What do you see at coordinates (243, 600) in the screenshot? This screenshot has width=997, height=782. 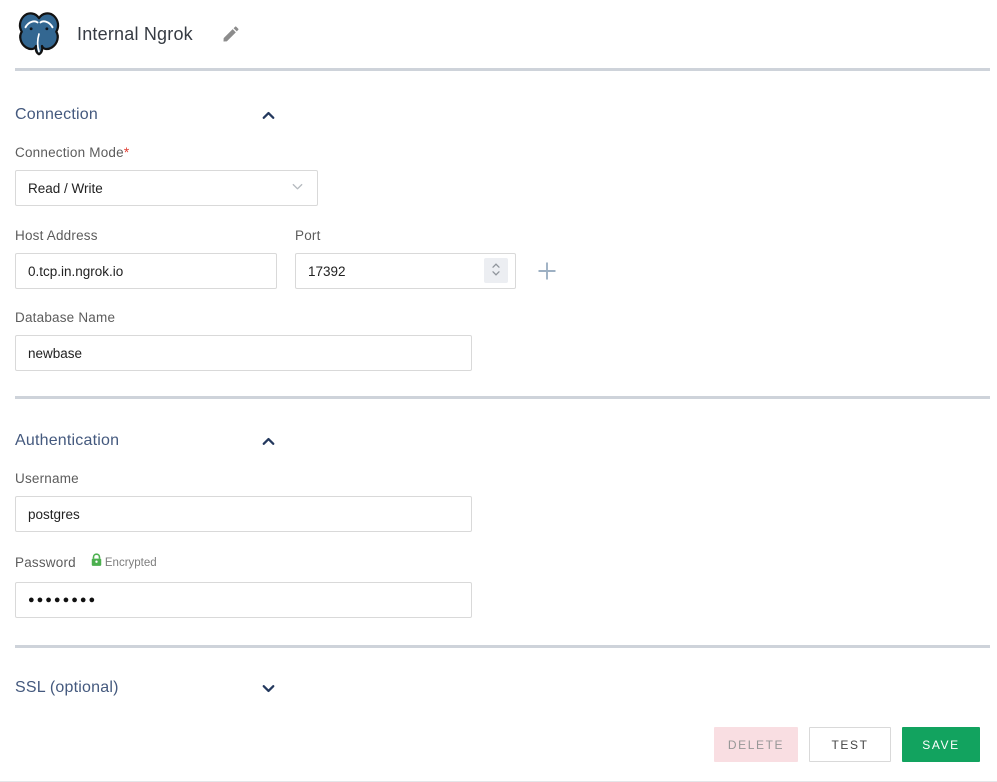 I see `password-input` at bounding box center [243, 600].